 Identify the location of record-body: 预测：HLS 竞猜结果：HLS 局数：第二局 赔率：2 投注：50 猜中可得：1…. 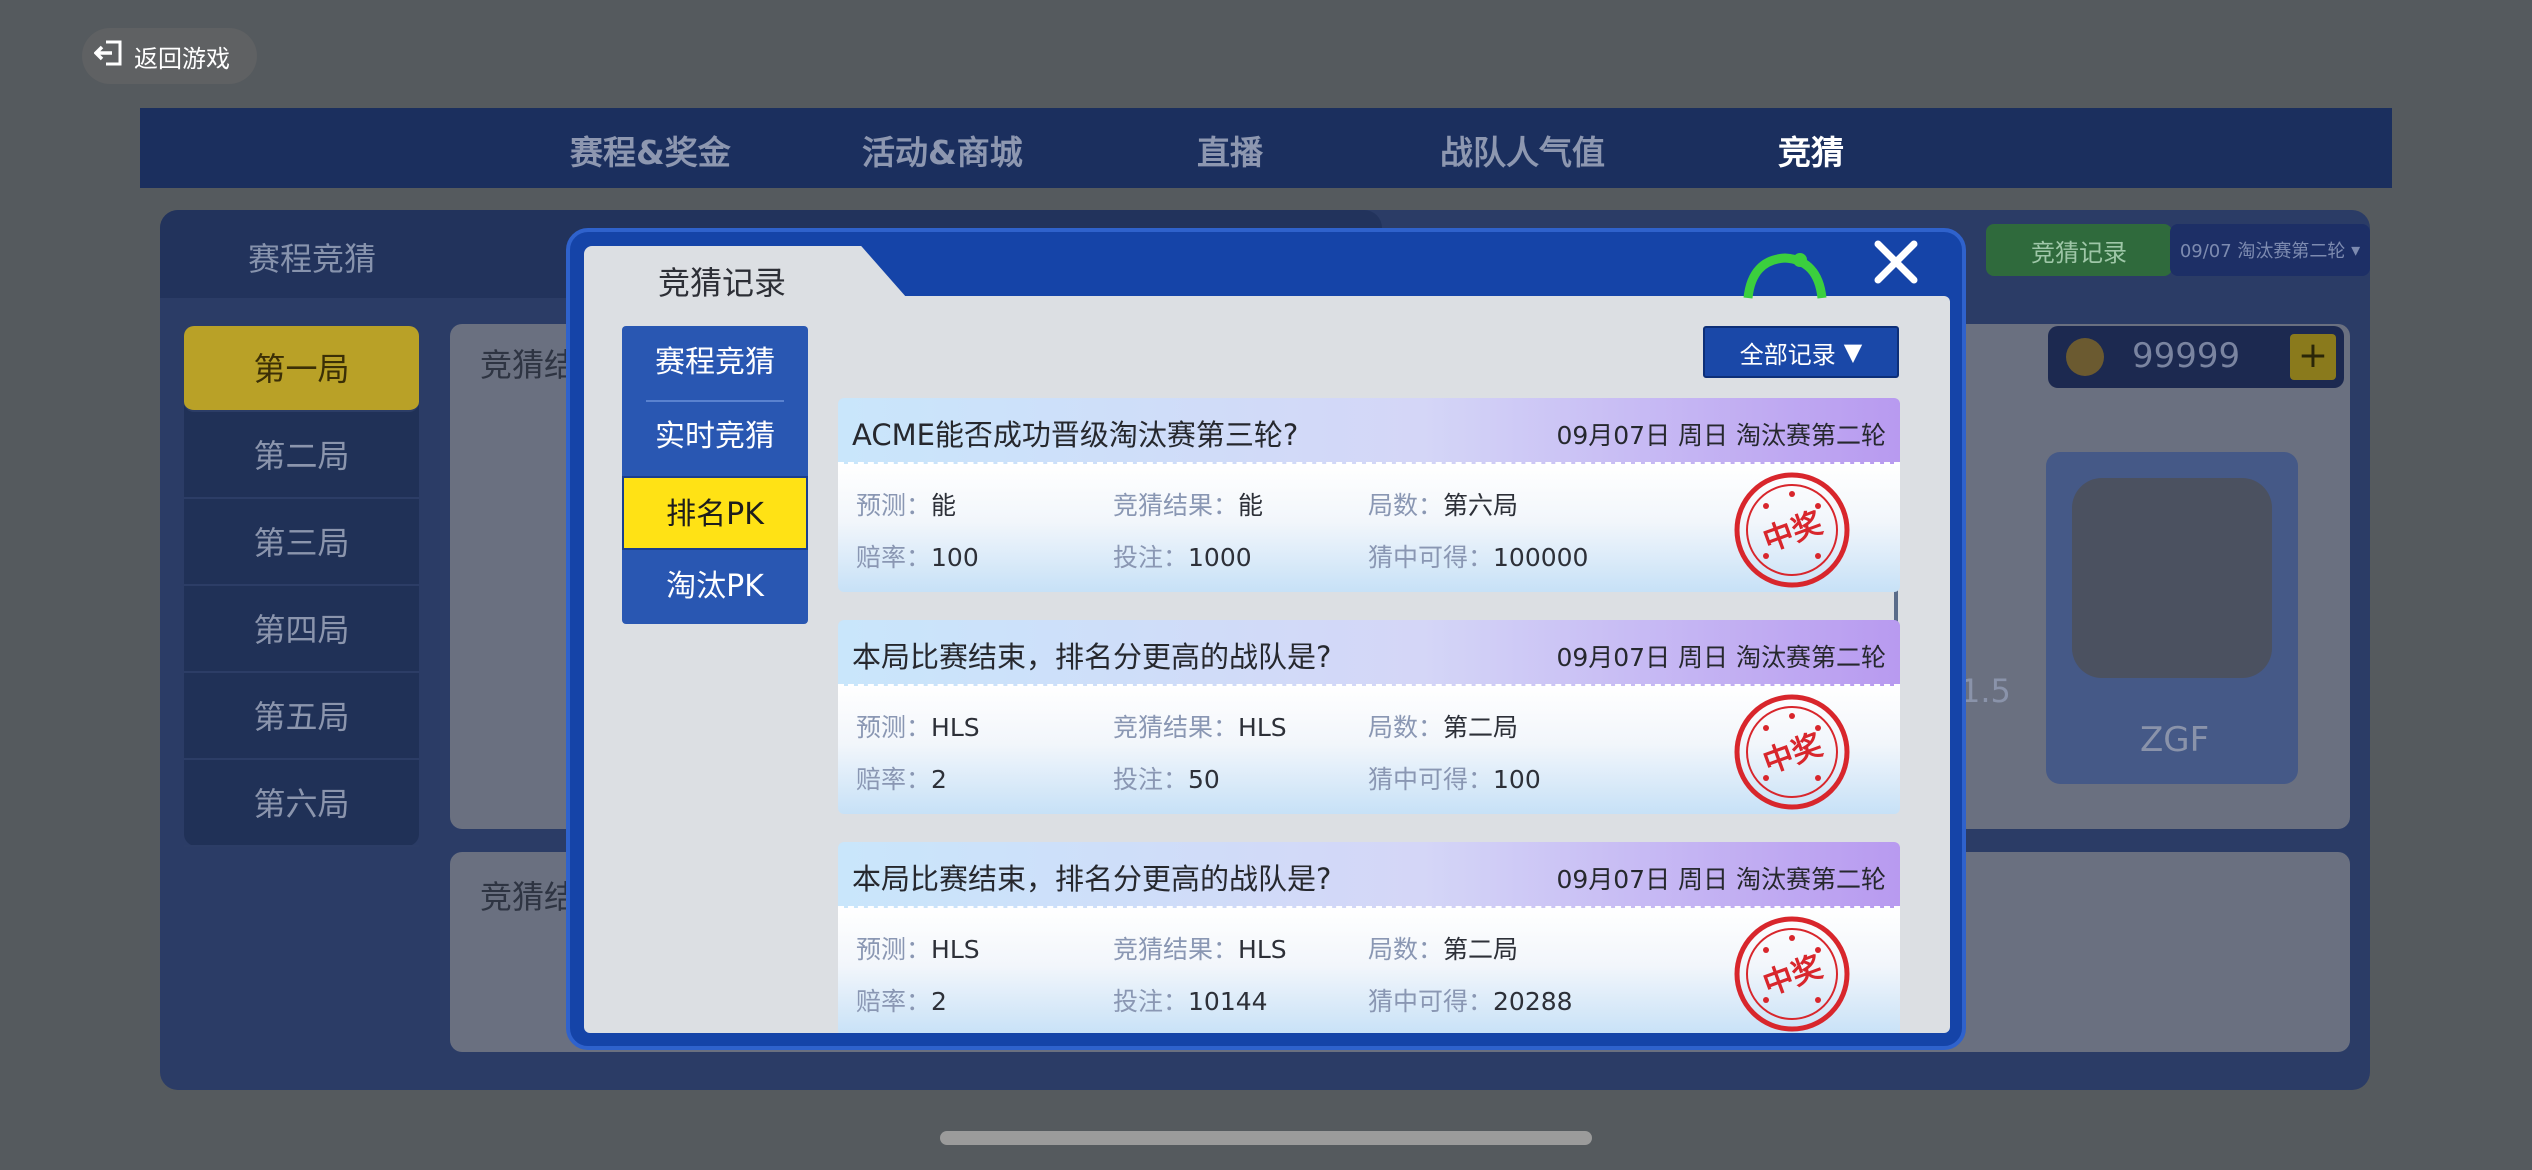
(1369, 750).